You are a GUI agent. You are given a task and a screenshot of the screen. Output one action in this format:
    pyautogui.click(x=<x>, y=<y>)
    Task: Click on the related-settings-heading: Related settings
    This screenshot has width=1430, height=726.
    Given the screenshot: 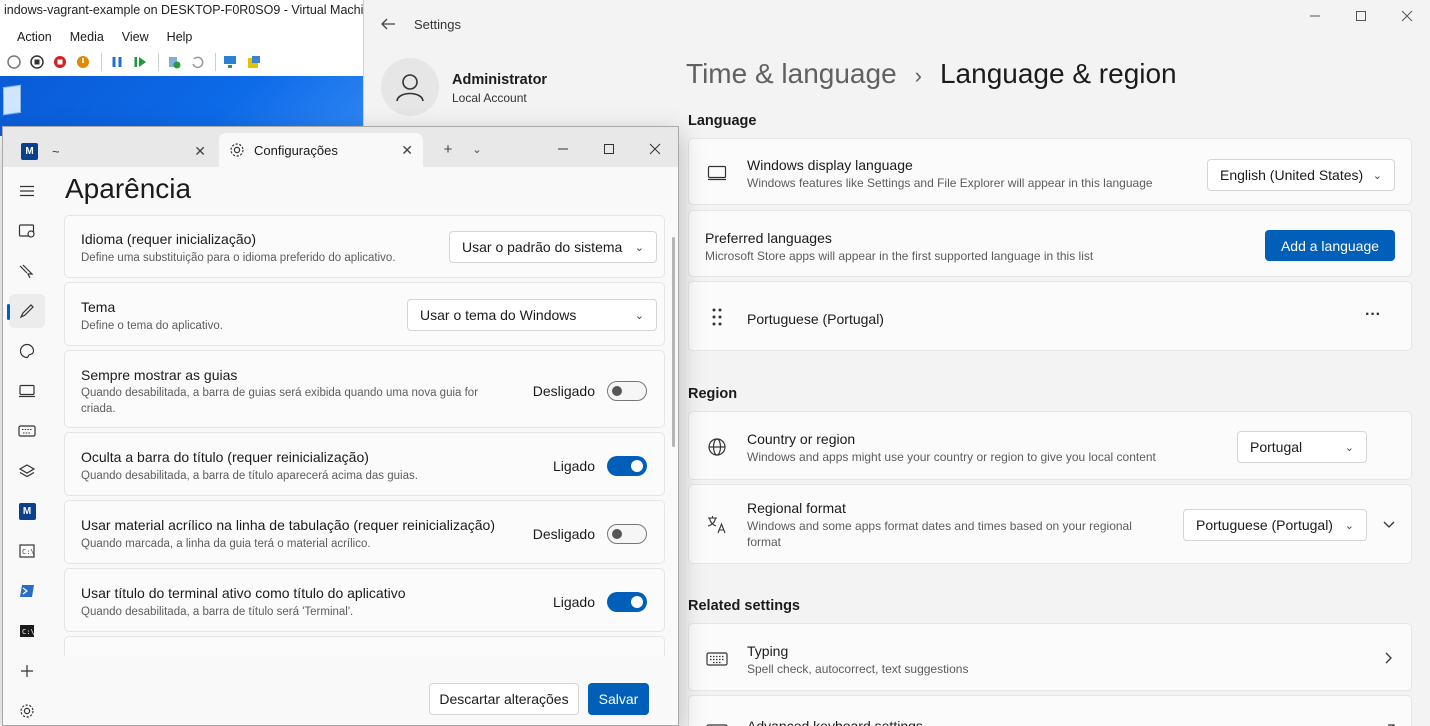 What is the action you would take?
    pyautogui.click(x=744, y=606)
    